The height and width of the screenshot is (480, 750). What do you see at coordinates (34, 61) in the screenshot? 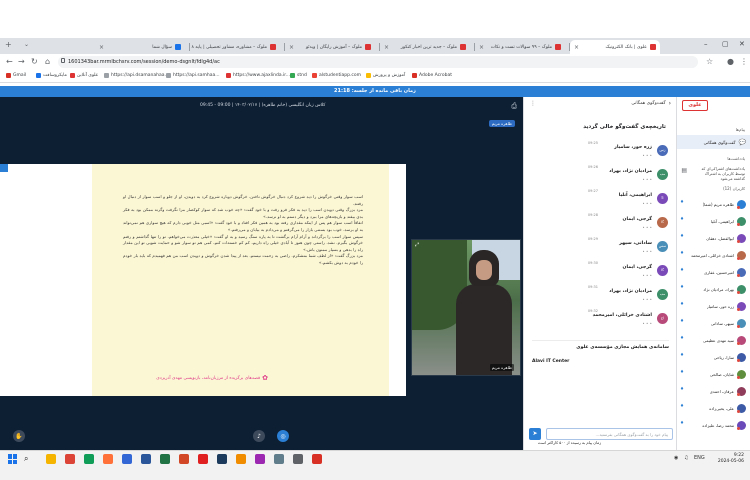
I see `reload-icon: ↻` at bounding box center [34, 61].